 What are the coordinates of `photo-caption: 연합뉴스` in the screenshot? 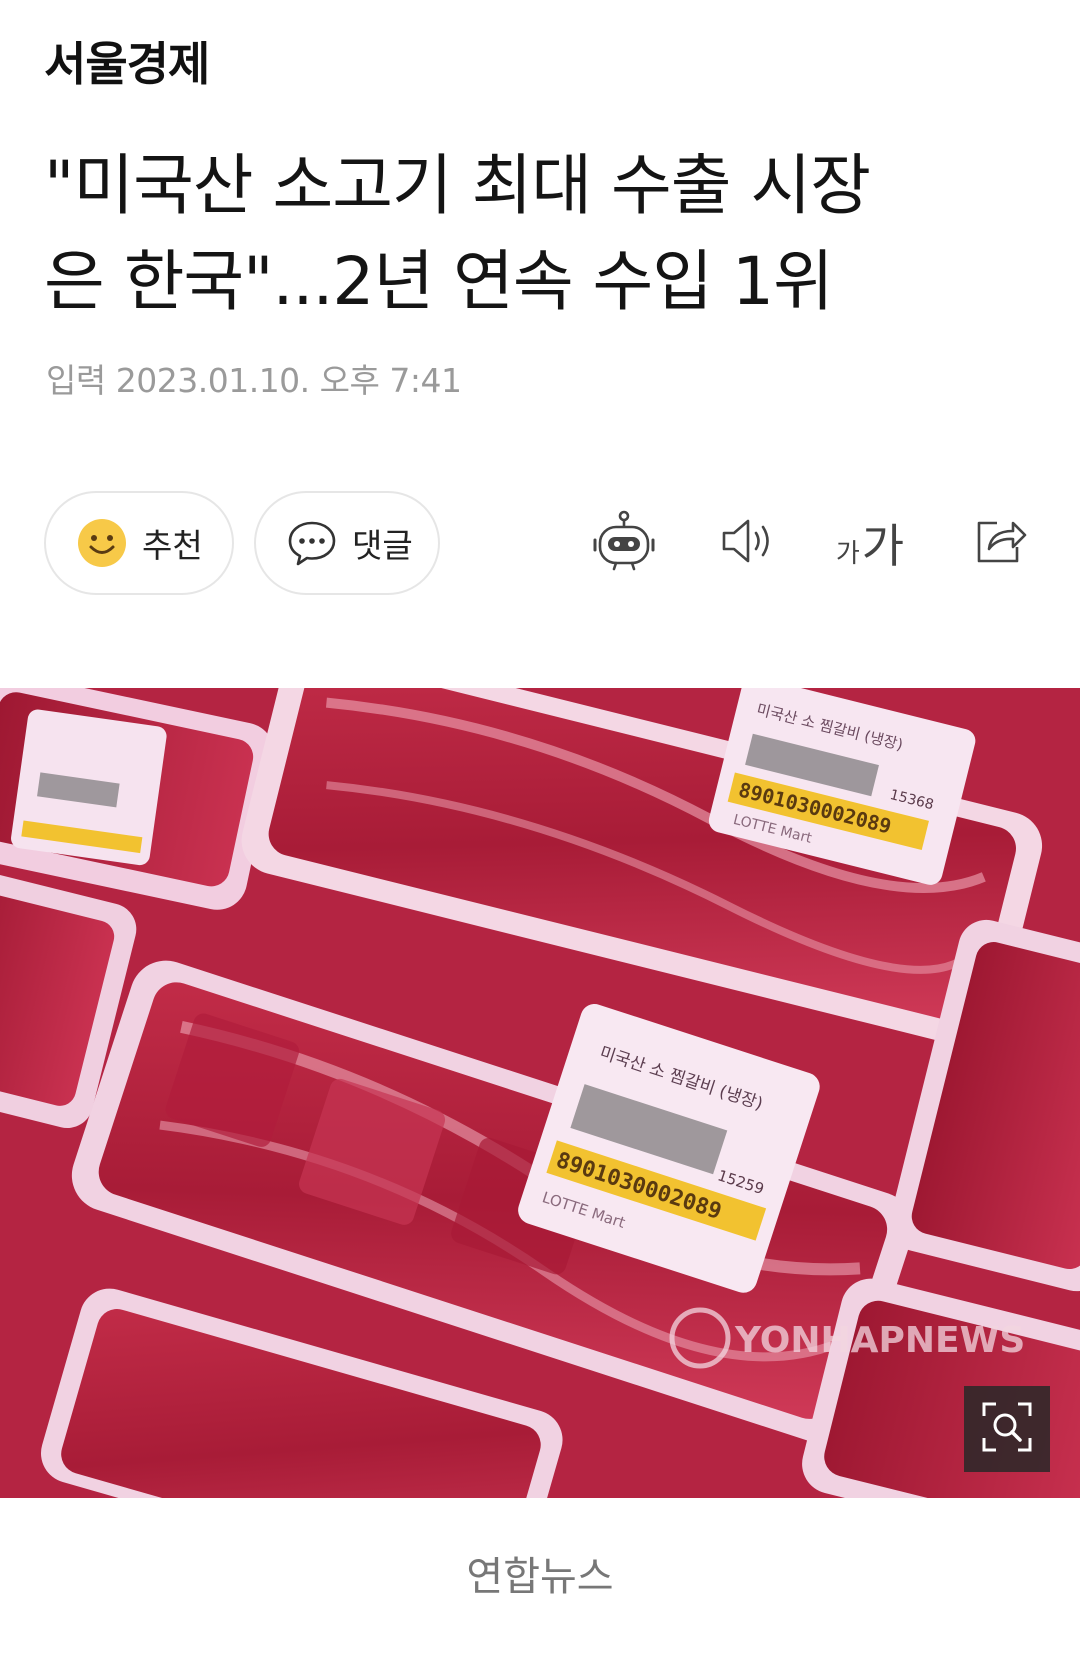 It's located at (540, 1577).